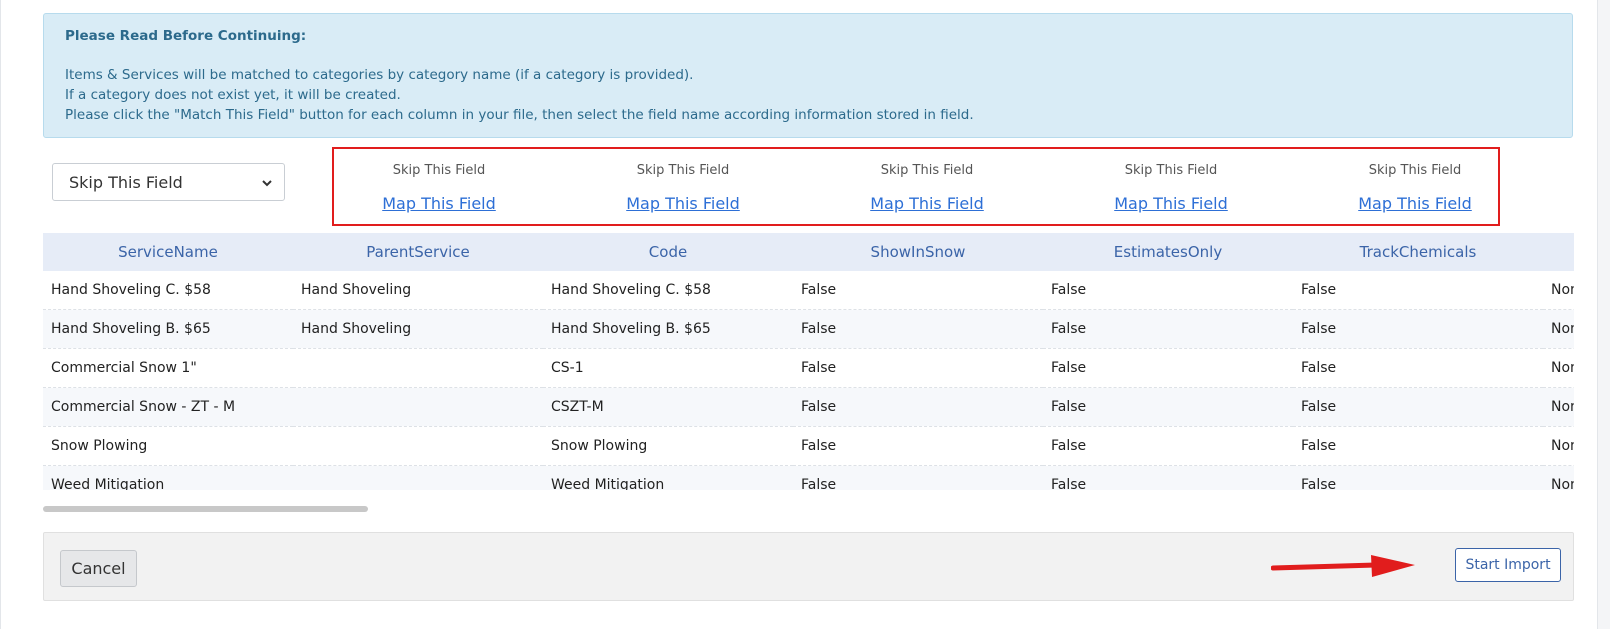 This screenshot has width=1610, height=629. I want to click on column-header: ParentService, so click(418, 252).